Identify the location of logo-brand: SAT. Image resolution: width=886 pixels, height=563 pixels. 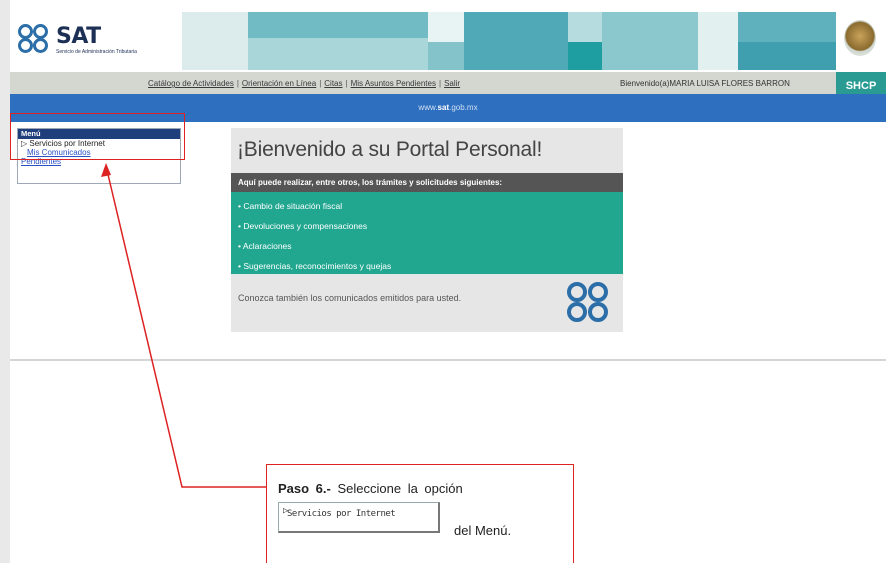
(78, 36).